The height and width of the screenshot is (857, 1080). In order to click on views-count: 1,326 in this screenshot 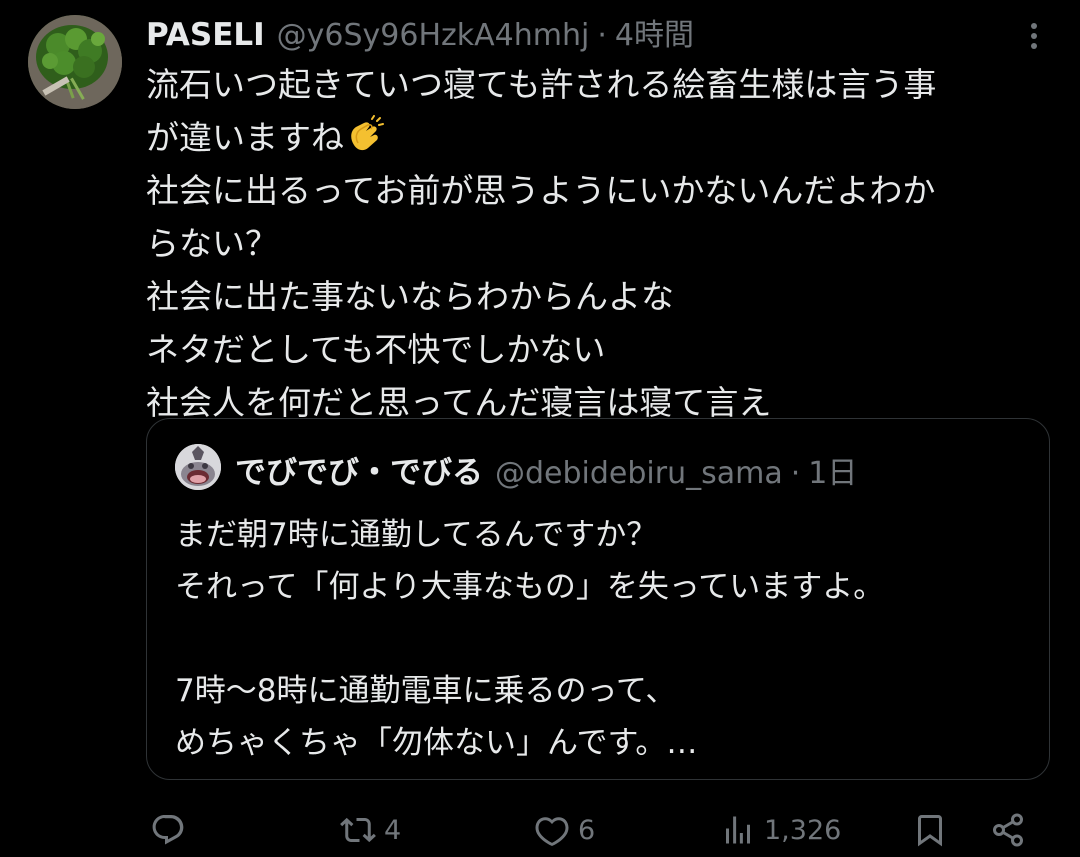, I will do `click(803, 830)`.